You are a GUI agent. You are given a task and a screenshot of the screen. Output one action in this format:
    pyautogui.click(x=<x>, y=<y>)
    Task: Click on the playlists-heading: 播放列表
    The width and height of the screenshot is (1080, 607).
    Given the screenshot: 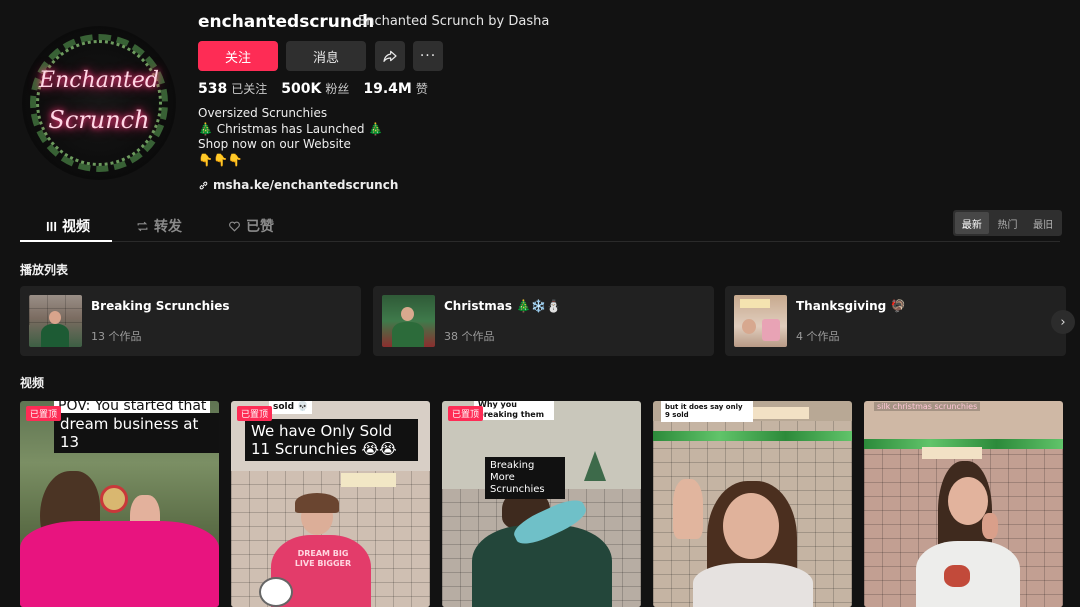 What is the action you would take?
    pyautogui.click(x=44, y=270)
    